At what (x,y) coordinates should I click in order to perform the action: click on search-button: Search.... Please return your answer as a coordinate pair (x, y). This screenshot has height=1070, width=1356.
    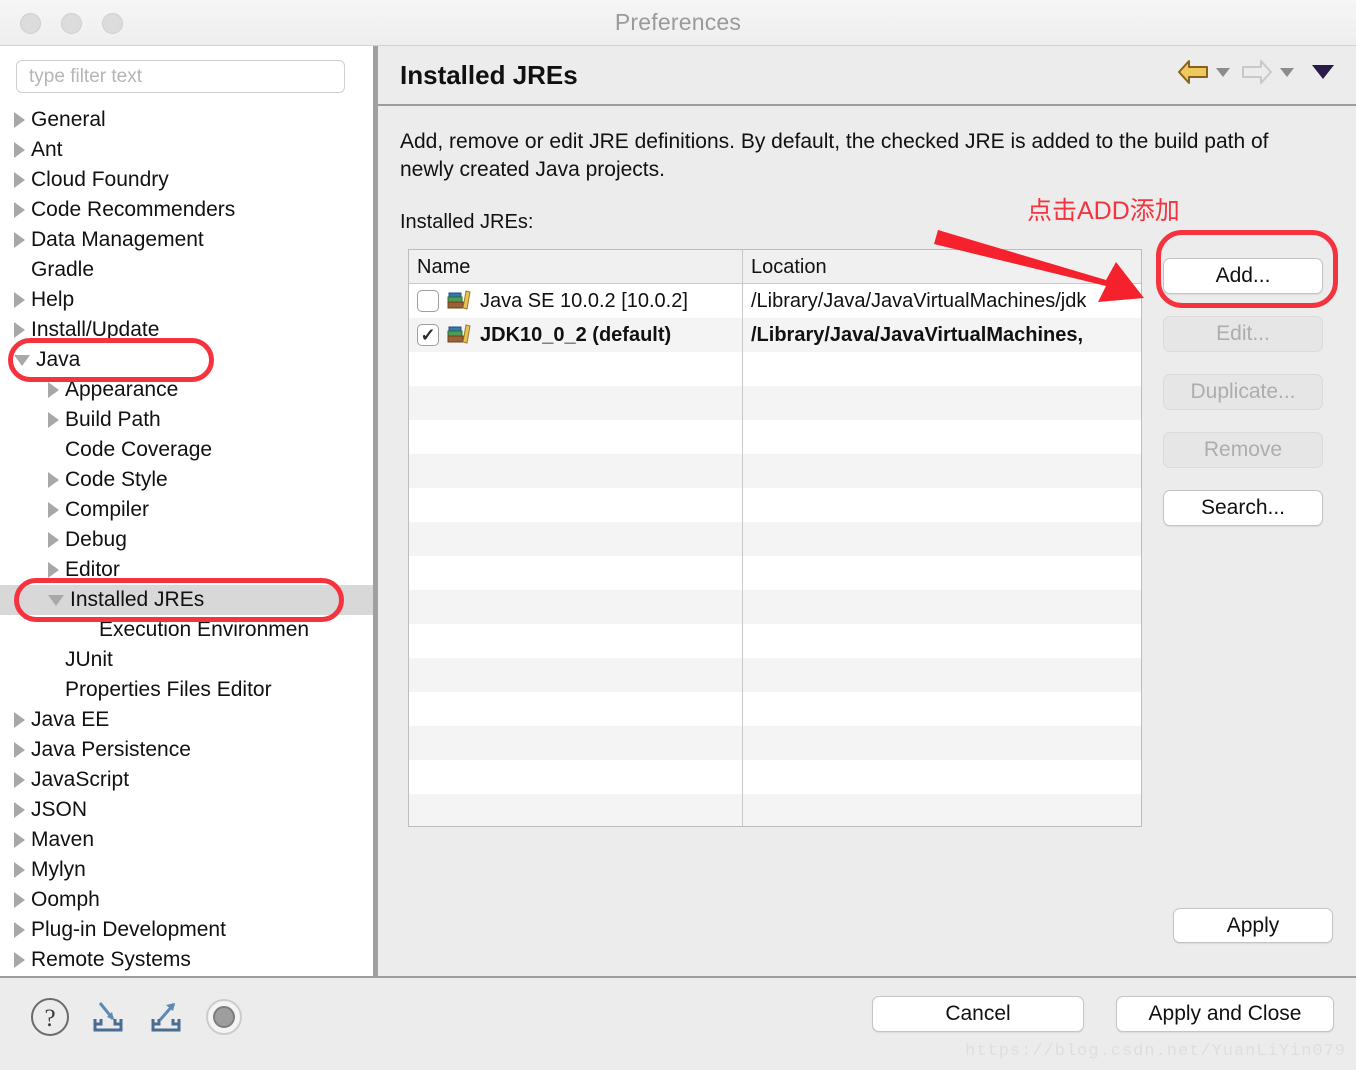
    Looking at the image, I should click on (1243, 508).